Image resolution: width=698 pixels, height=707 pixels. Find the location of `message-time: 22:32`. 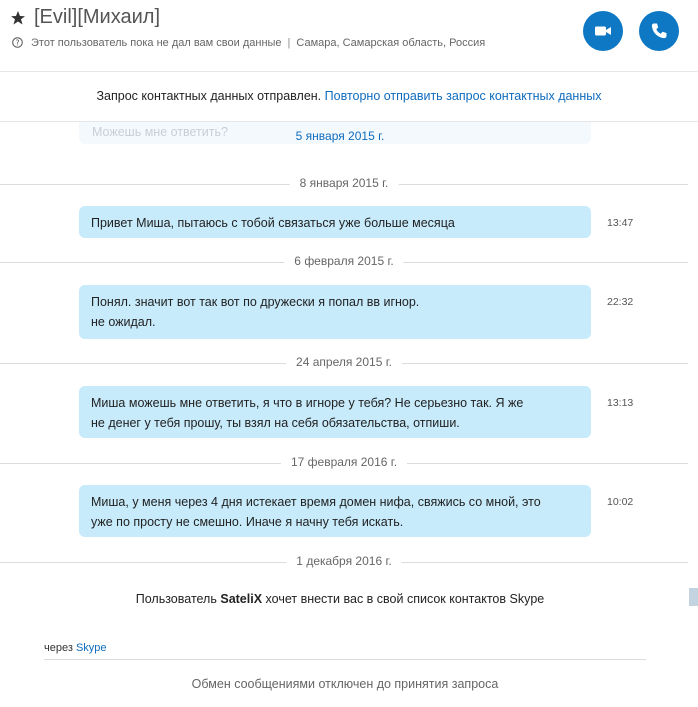

message-time: 22:32 is located at coordinates (620, 302).